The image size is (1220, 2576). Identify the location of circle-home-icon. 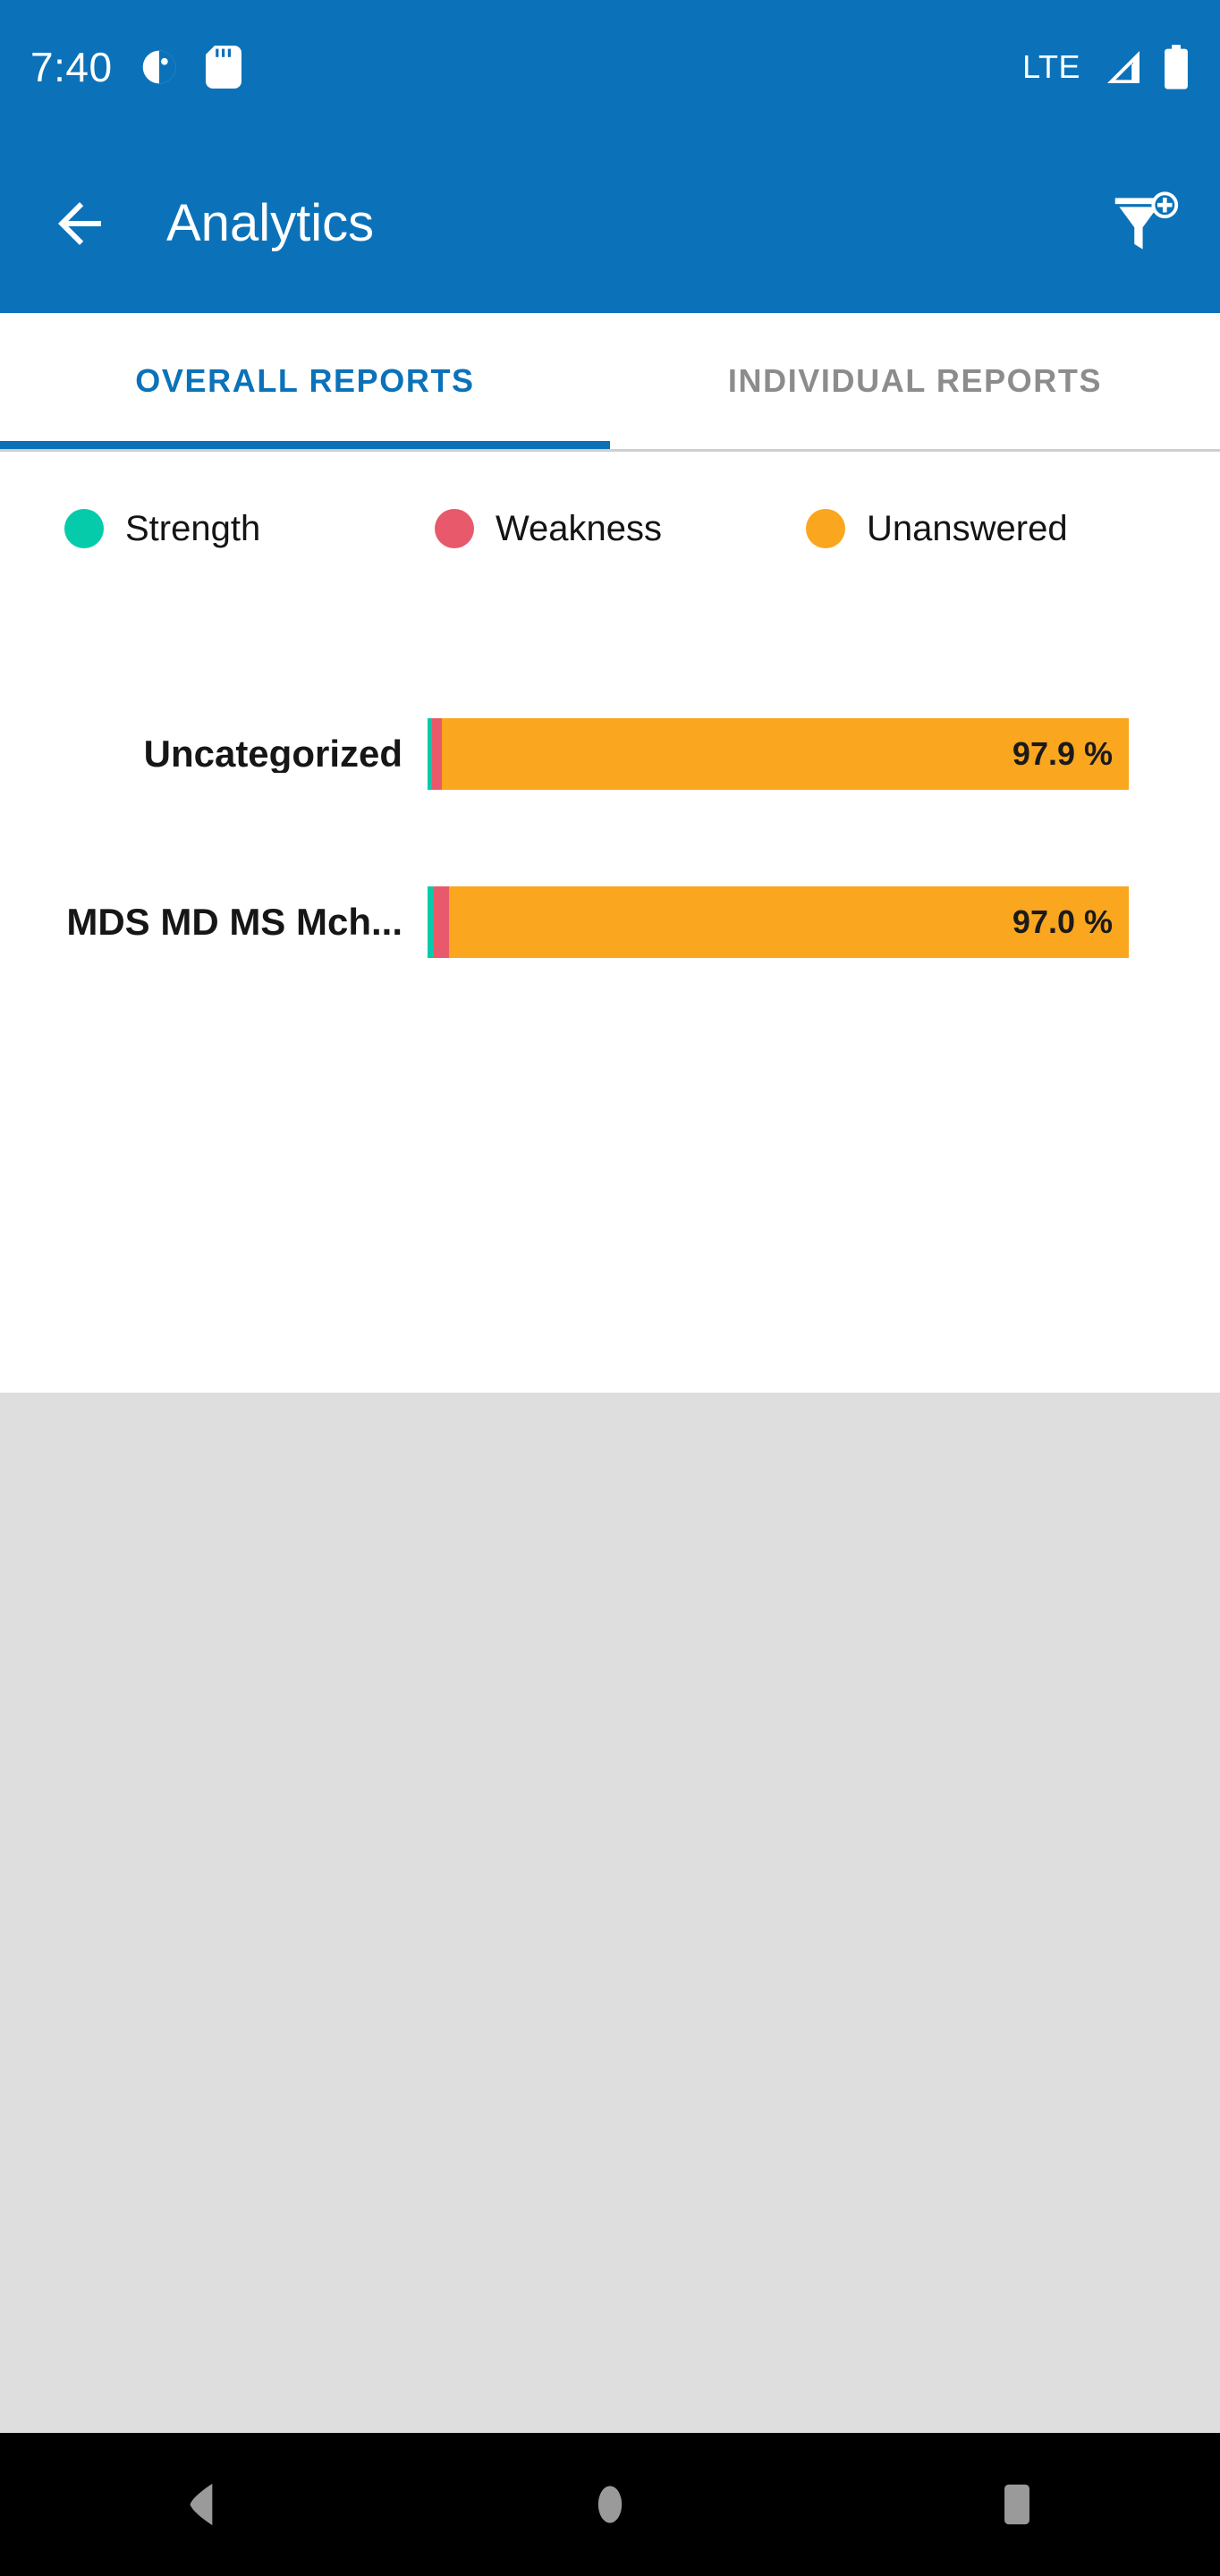
(610, 2504).